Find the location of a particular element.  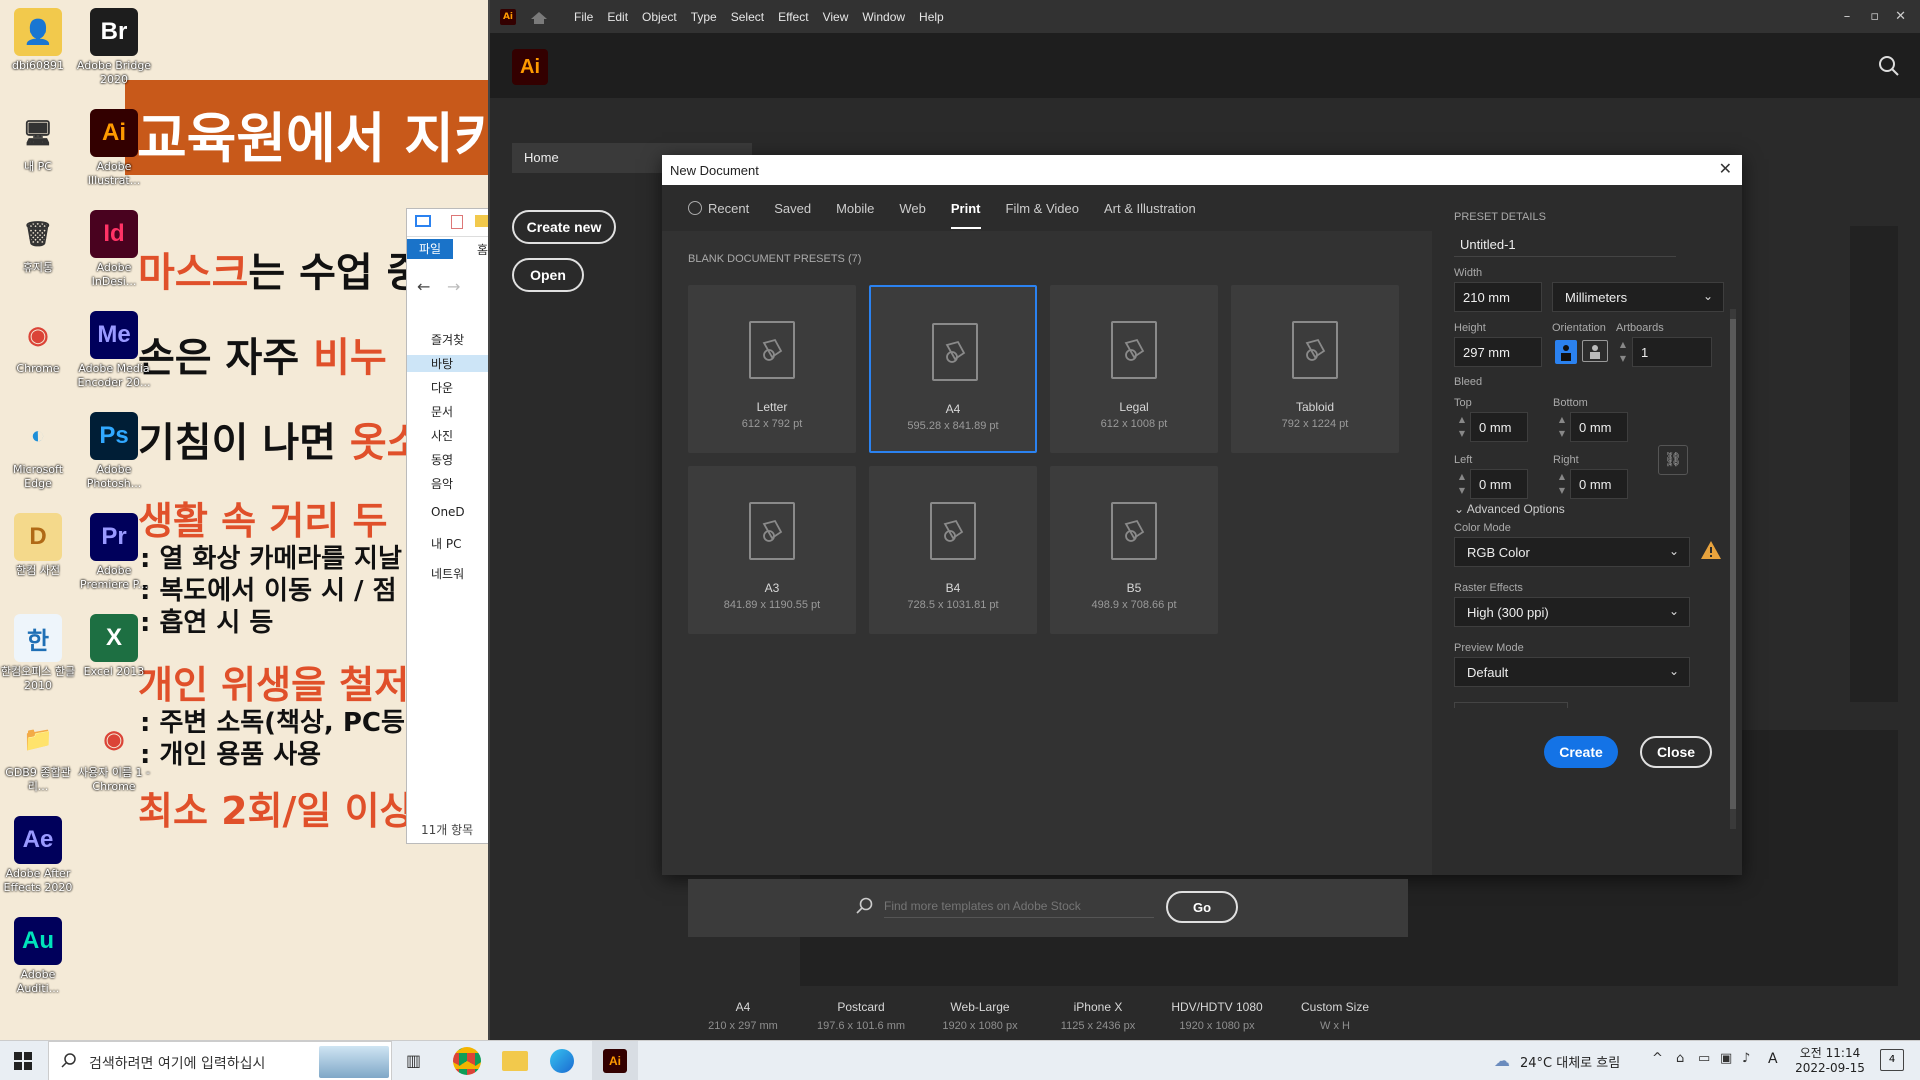

desktop-icon: 🖥 내 PC is located at coordinates (39, 141).